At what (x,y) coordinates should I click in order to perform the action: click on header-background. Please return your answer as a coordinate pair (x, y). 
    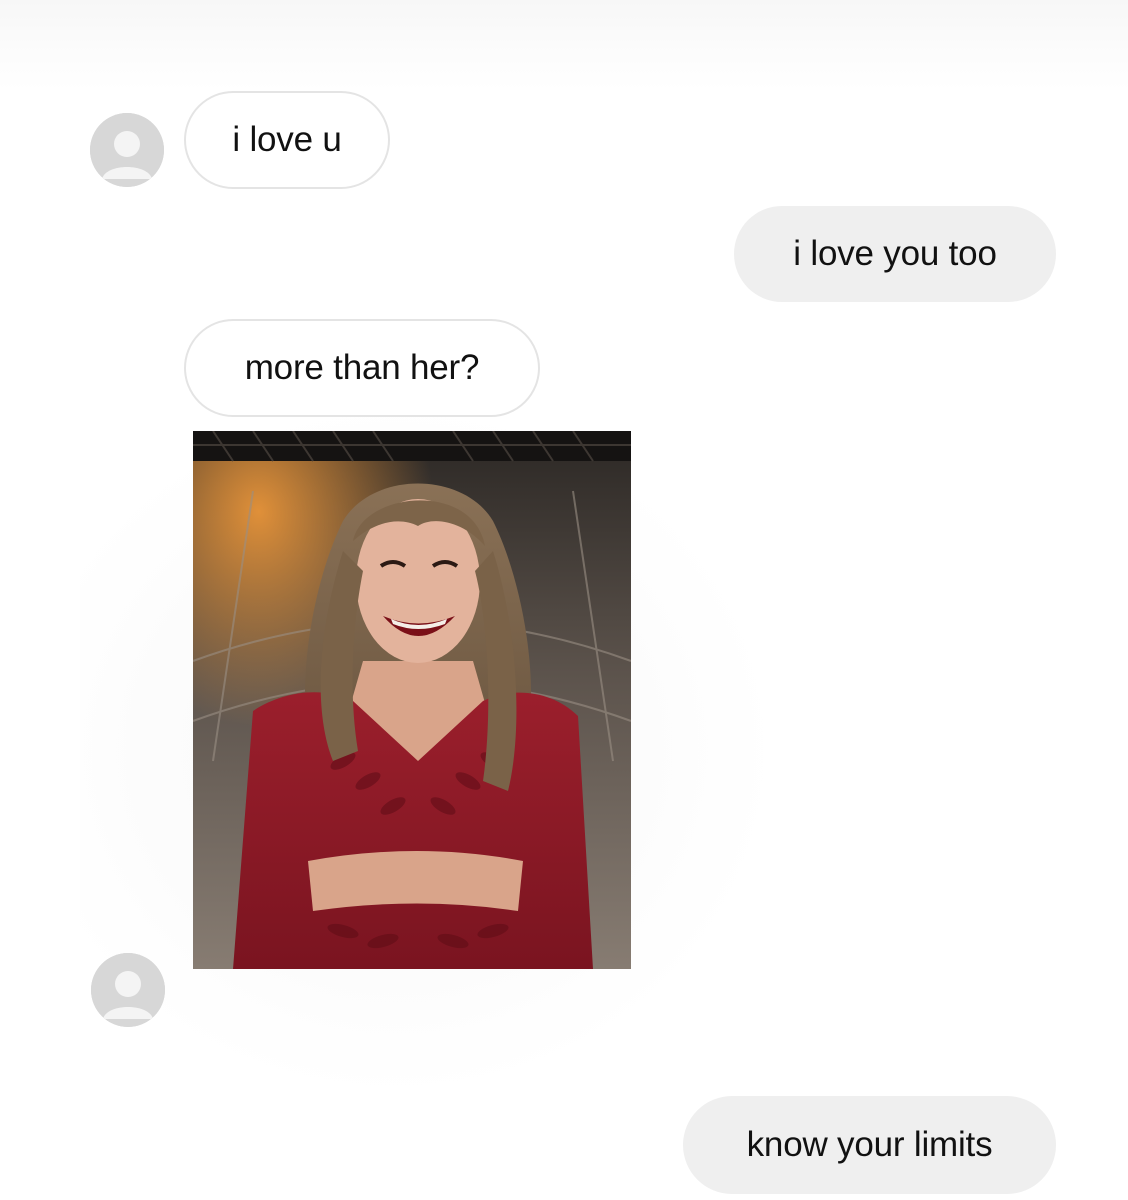
    Looking at the image, I should click on (564, 45).